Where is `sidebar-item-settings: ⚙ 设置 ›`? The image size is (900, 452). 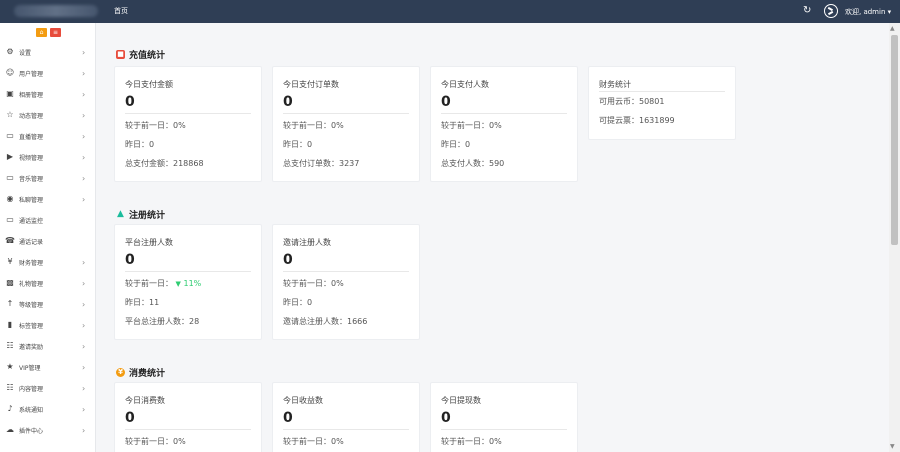
sidebar-item-settings: ⚙ 设置 › is located at coordinates (48, 52).